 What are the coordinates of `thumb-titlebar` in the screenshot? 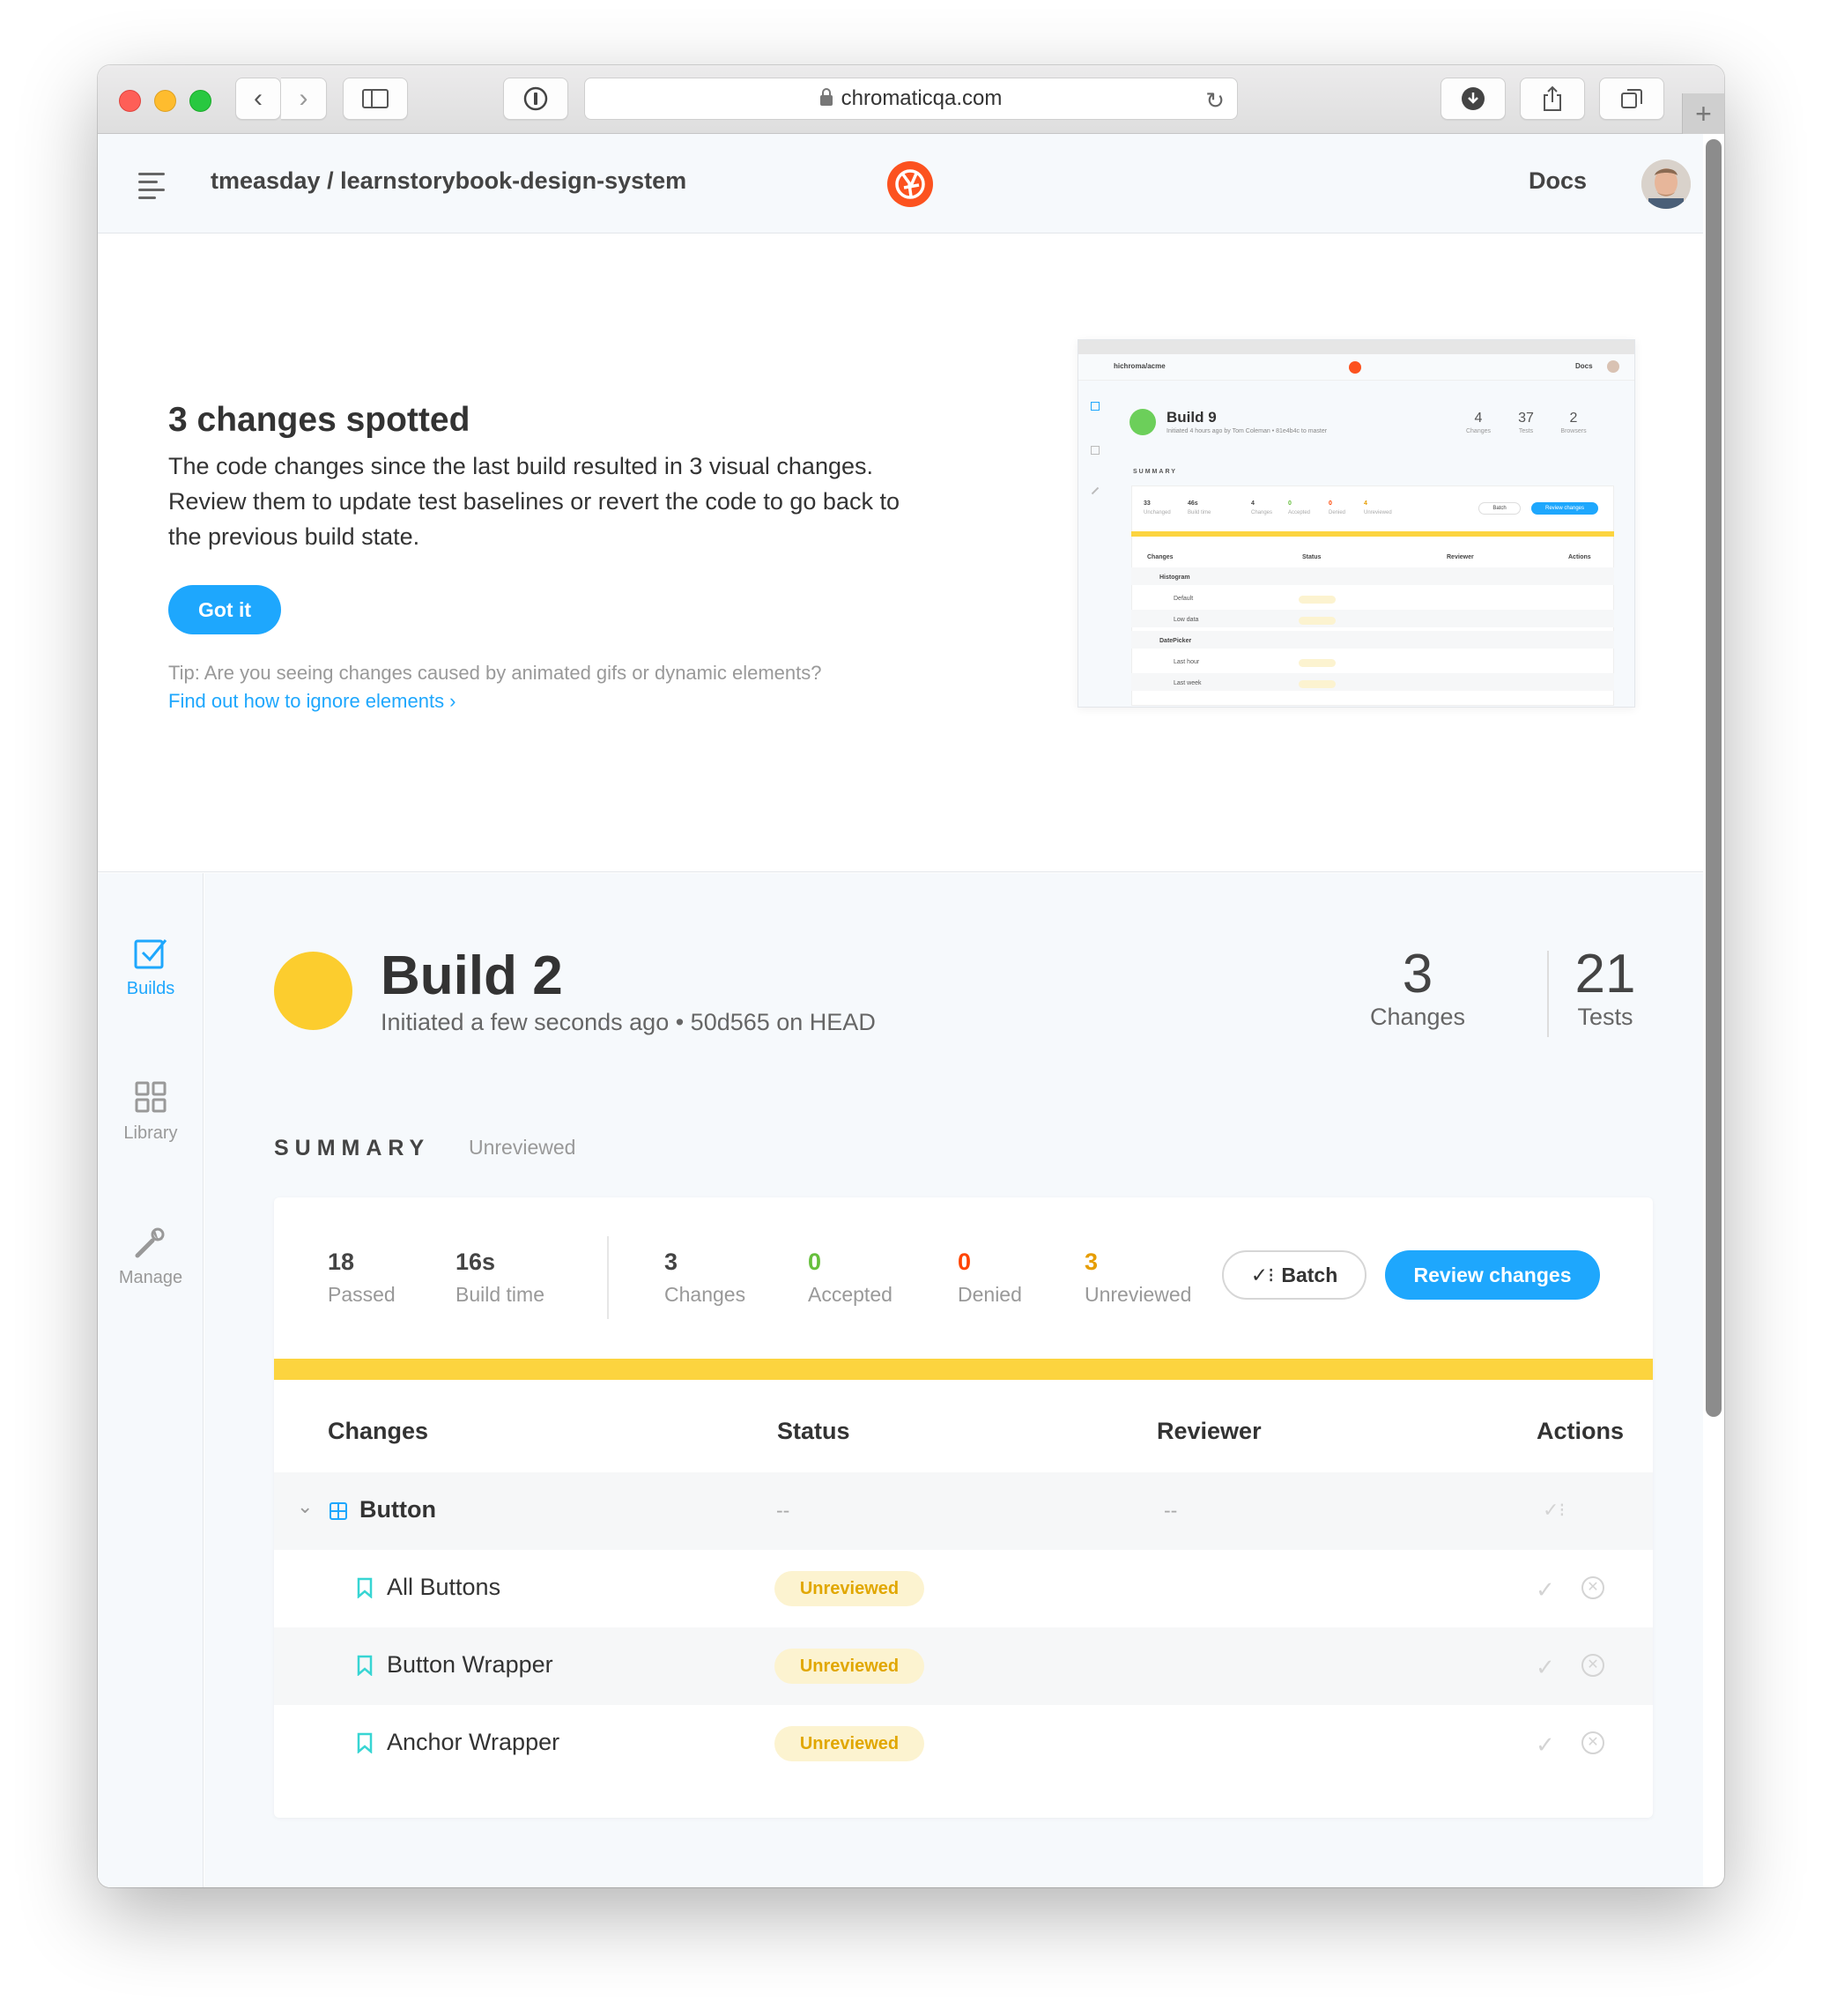 It's located at (1356, 347).